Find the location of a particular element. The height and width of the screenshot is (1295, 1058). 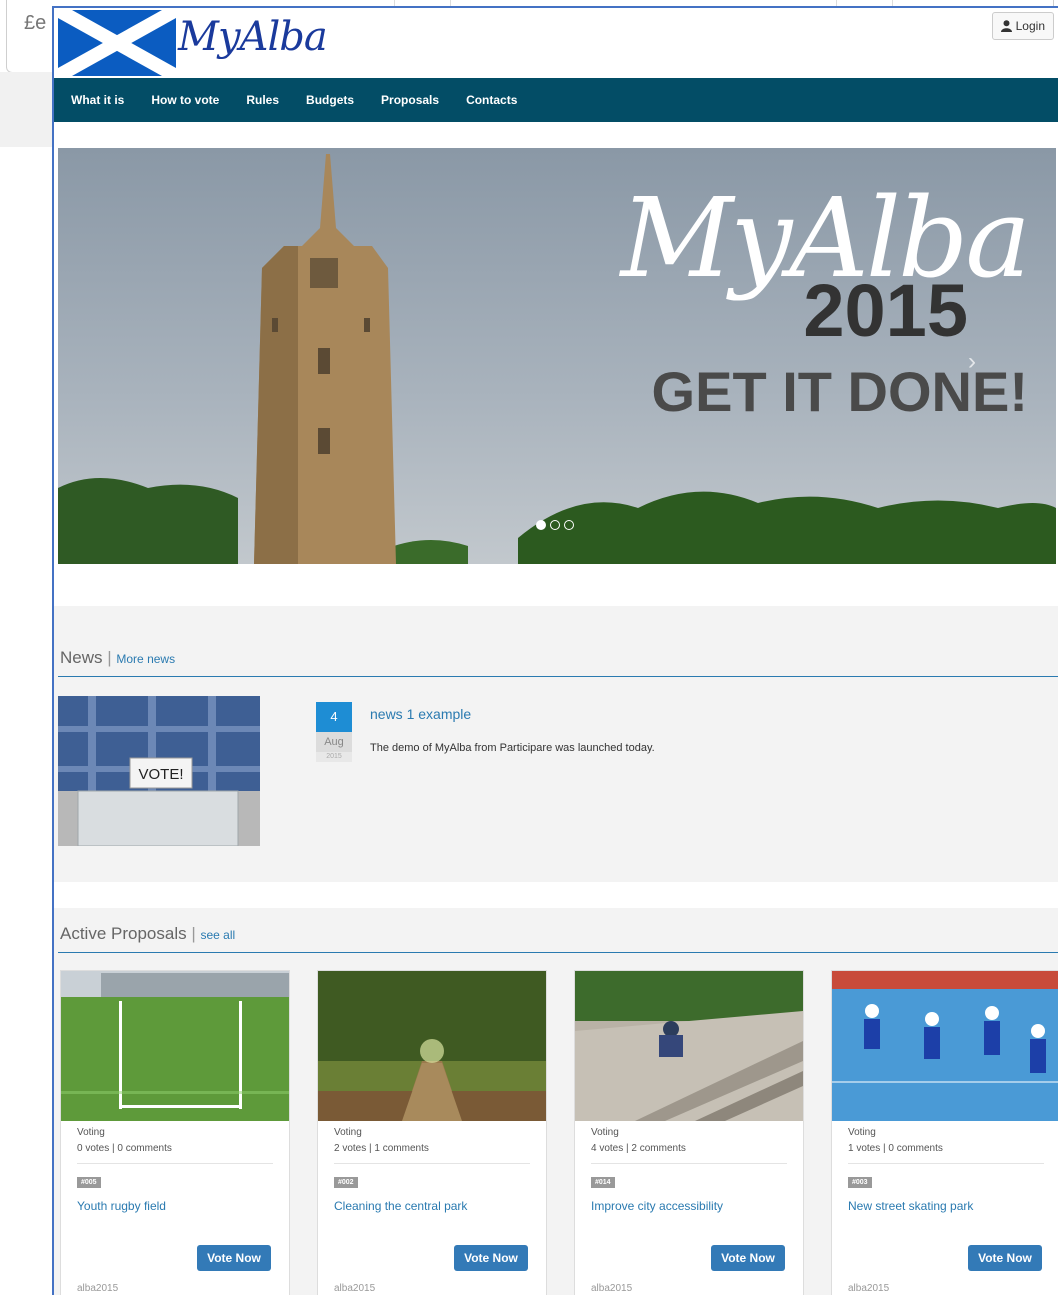

news-date-day: 4 is located at coordinates (334, 717).